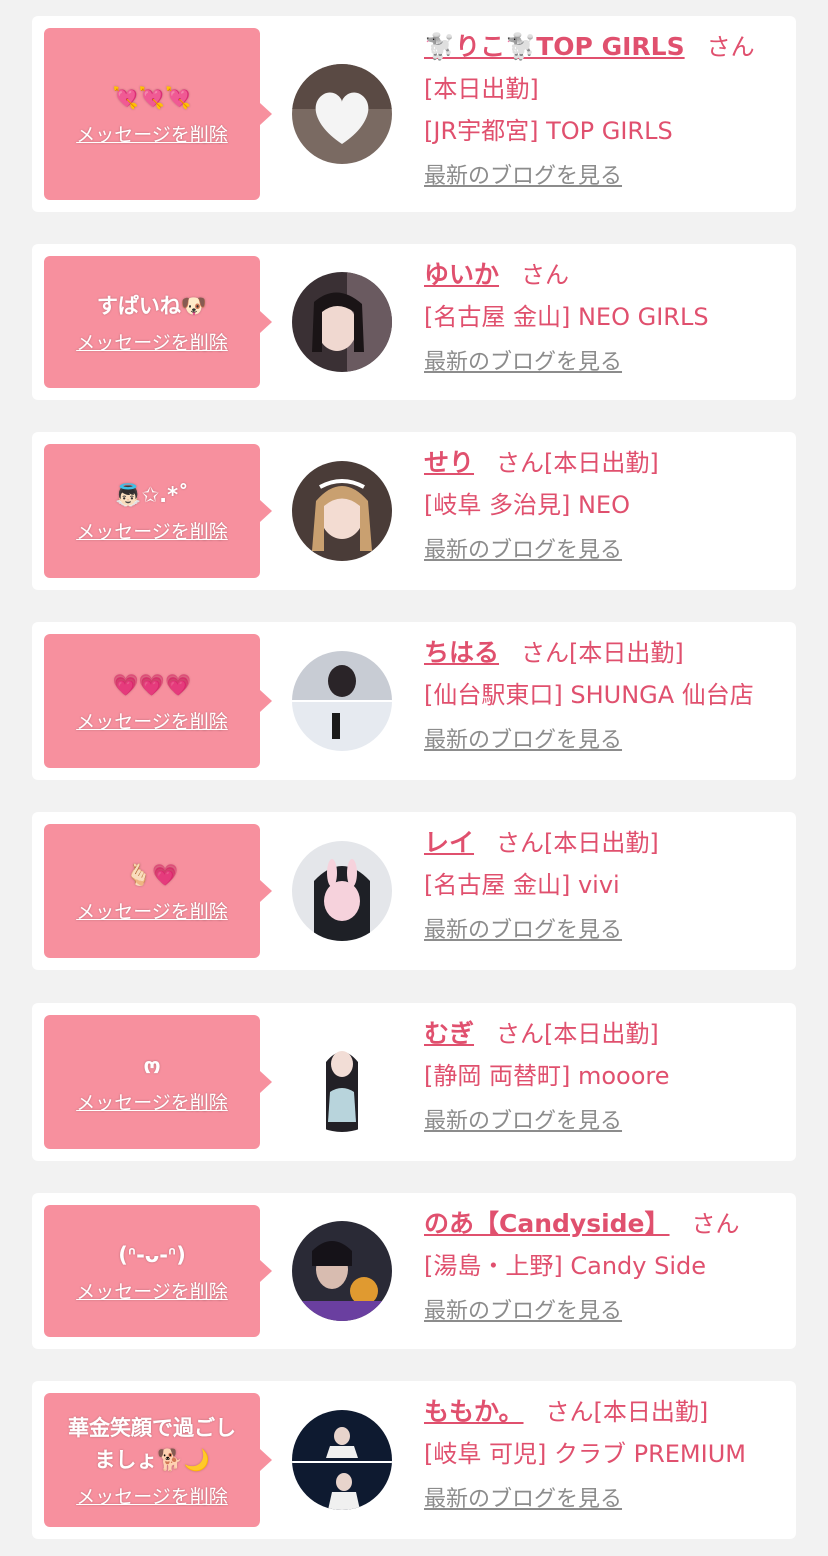 Image resolution: width=828 pixels, height=1556 pixels. Describe the element at coordinates (449, 1033) in the screenshot. I see `cast-name-link: むぎ` at that location.